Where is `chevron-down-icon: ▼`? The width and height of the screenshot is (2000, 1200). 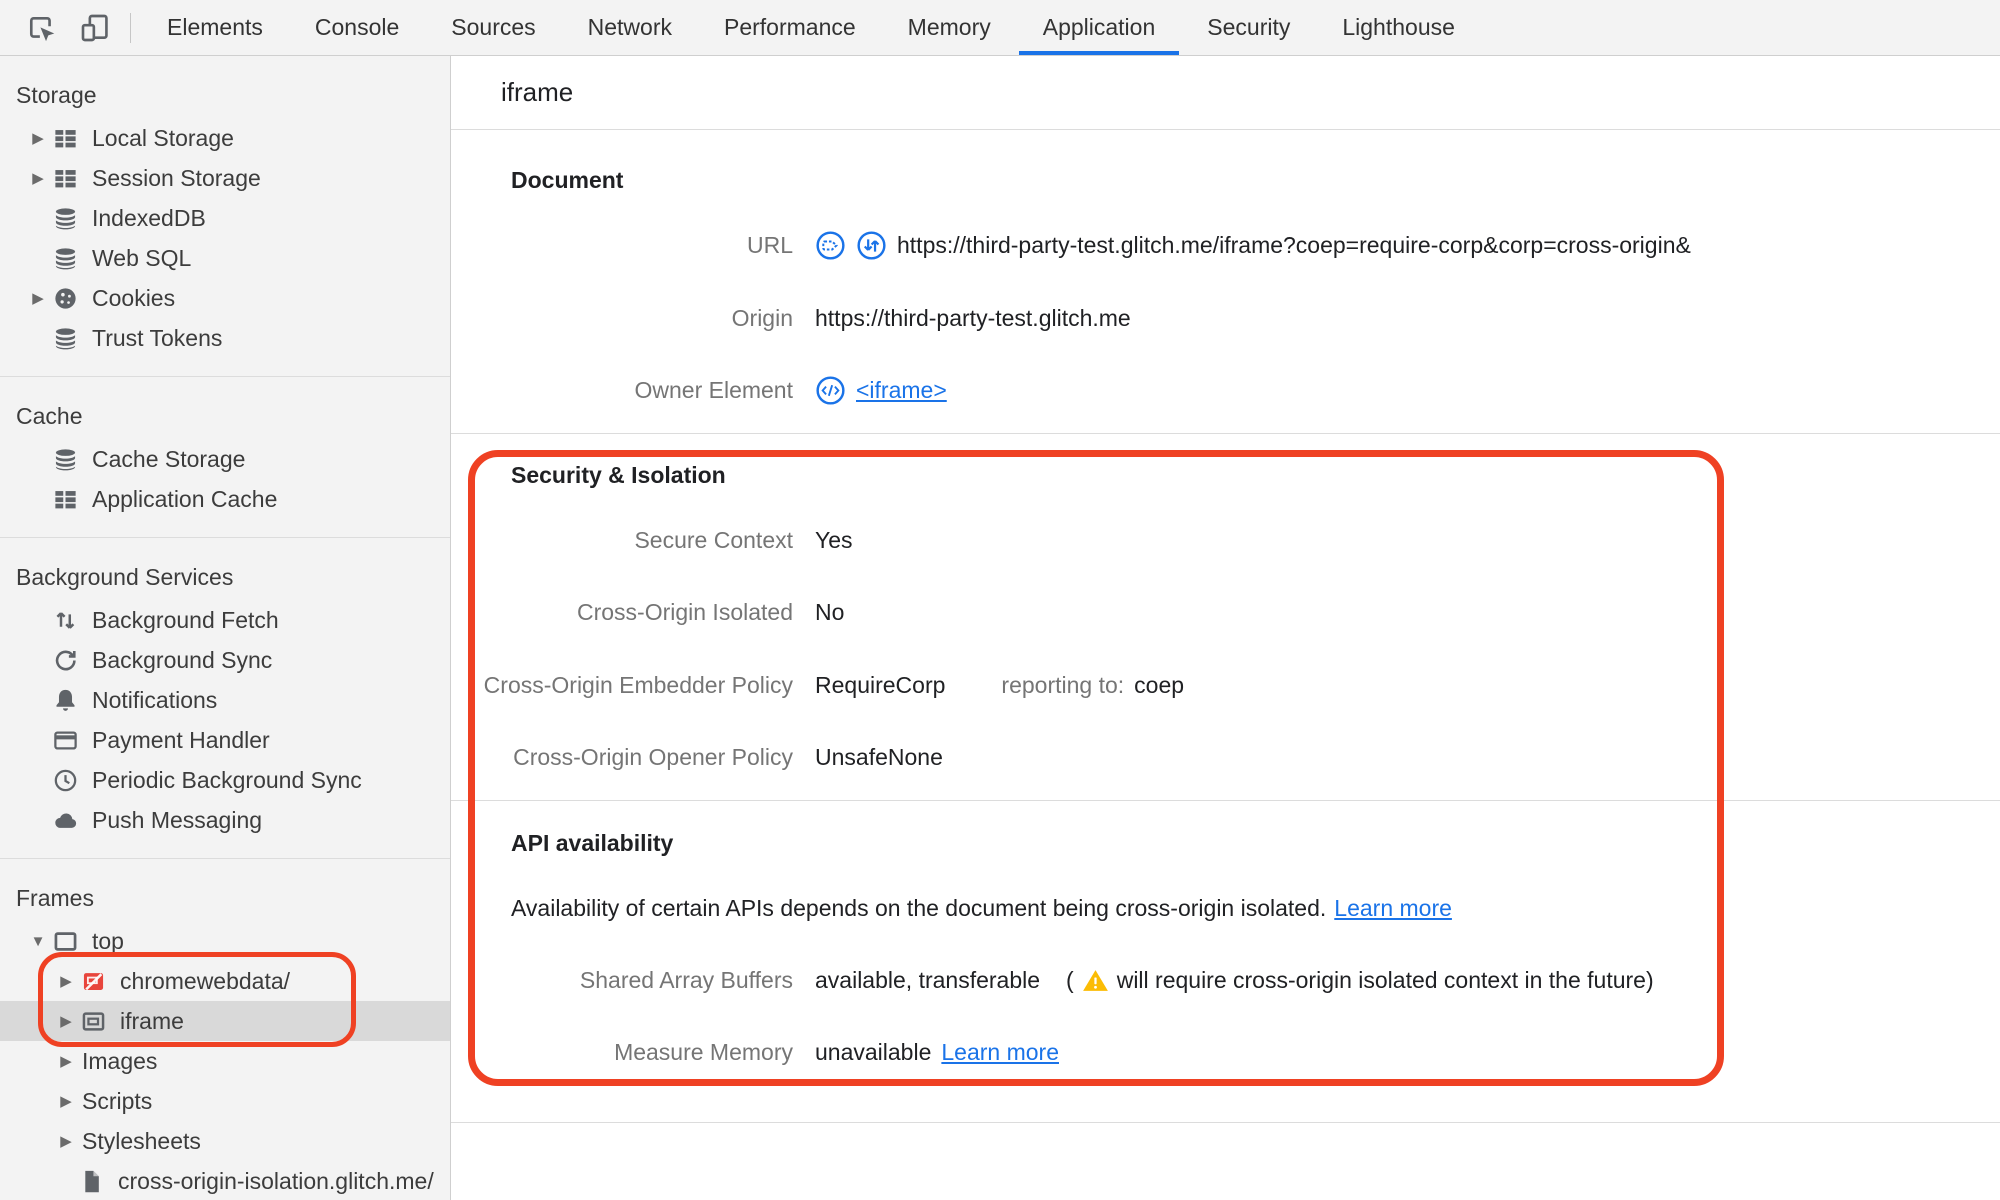 chevron-down-icon: ▼ is located at coordinates (38, 941).